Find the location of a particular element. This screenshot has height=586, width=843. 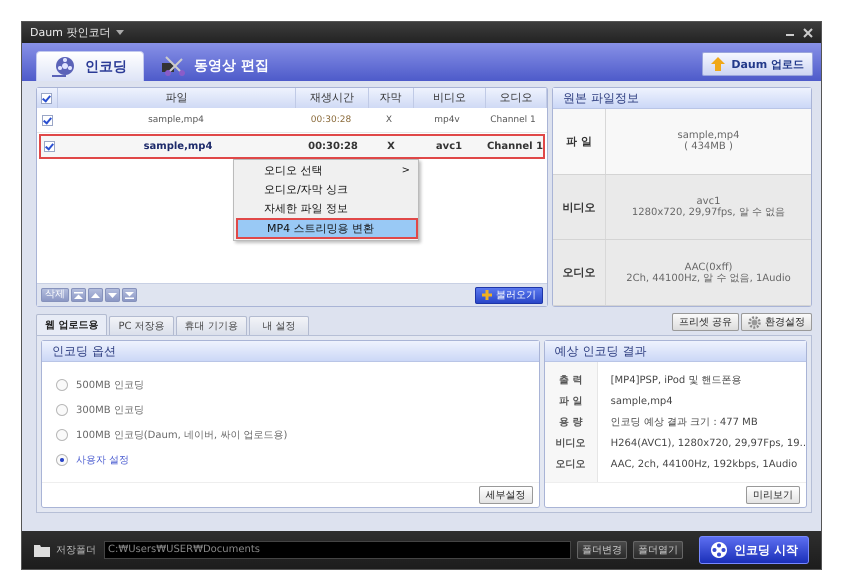

column-header: 오디오 is located at coordinates (517, 98).